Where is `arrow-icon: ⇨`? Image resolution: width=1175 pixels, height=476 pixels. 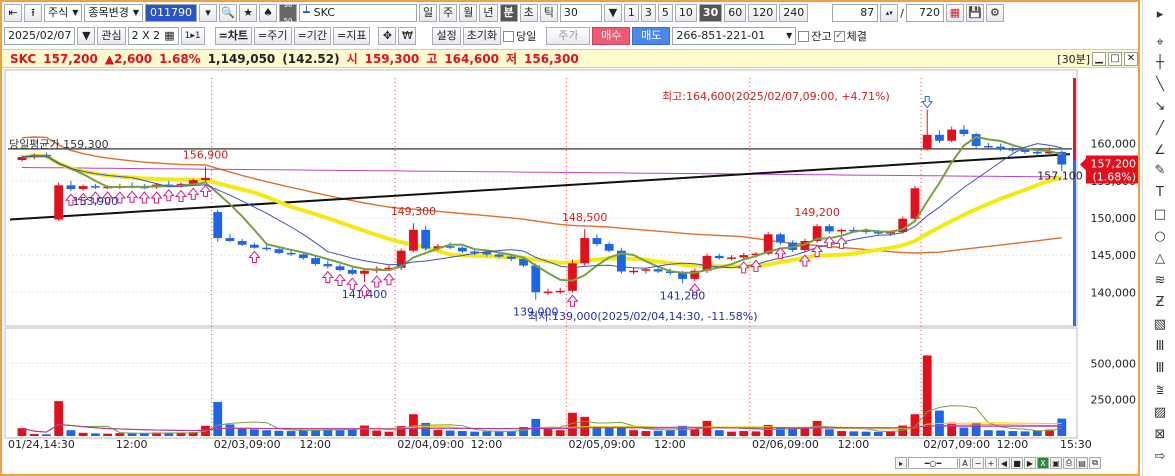
arrow-icon: ⇨ is located at coordinates (1160, 457).